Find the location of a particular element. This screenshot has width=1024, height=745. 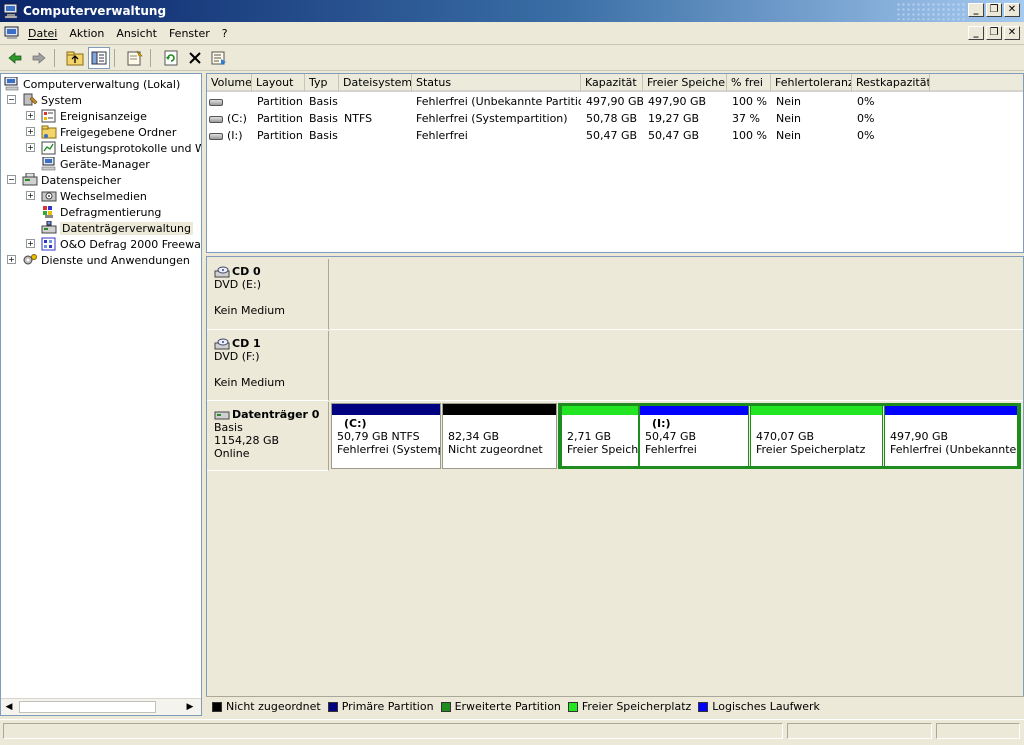

scroll-left-icon: ◀ is located at coordinates (9, 707).